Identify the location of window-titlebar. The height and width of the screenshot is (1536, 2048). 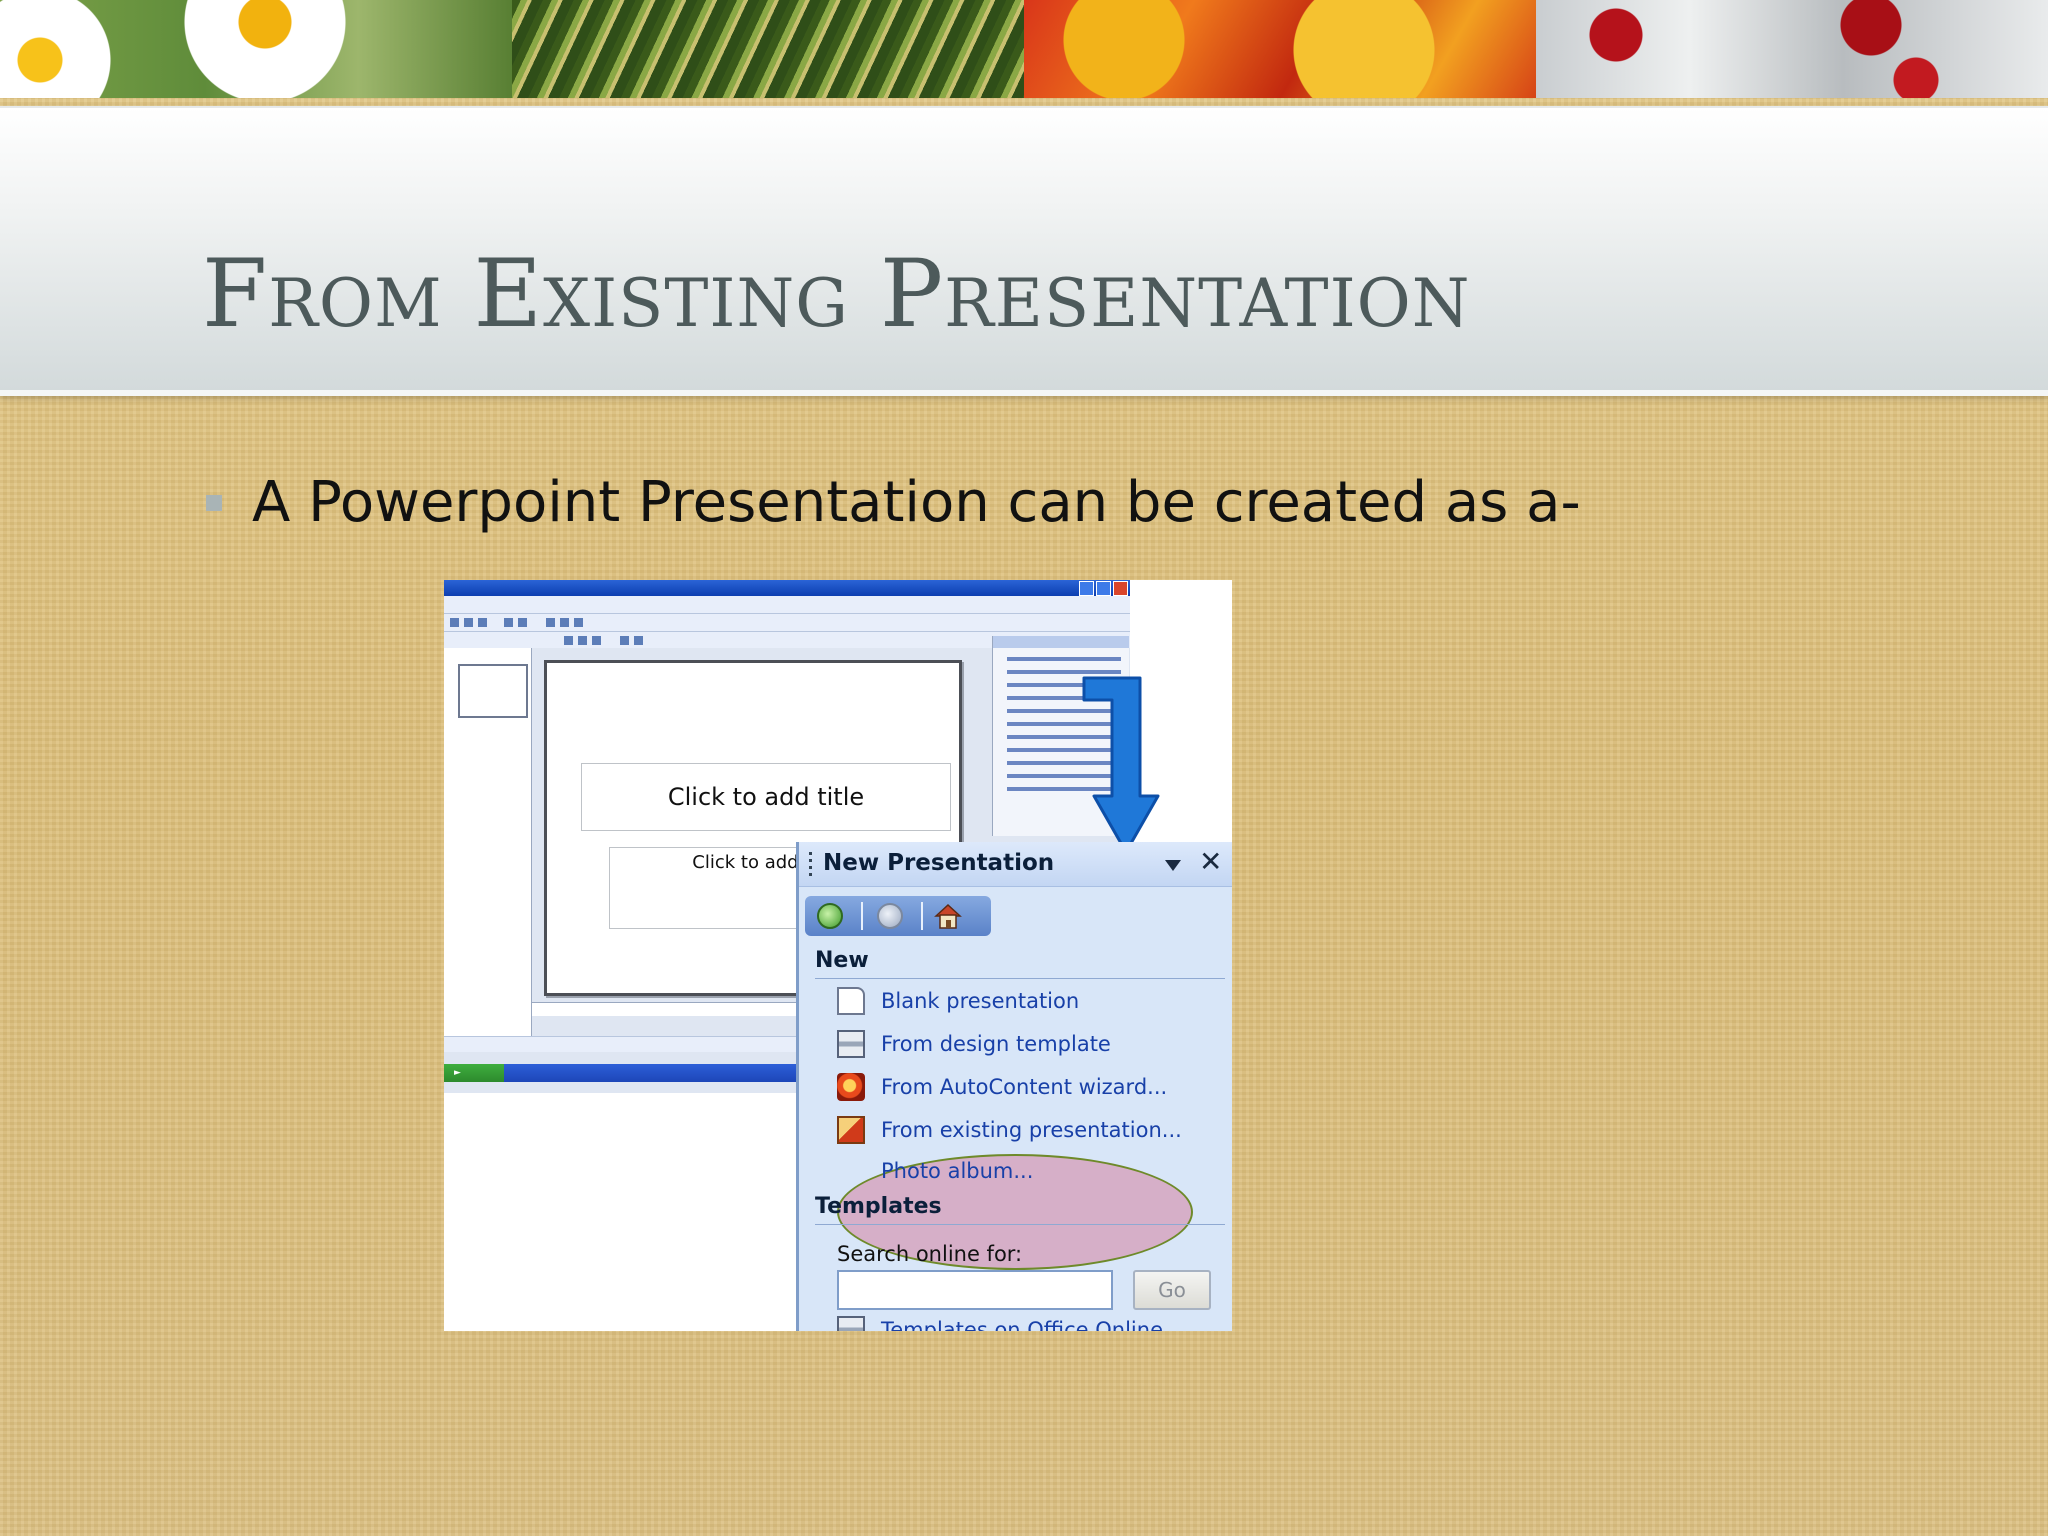
(787, 588).